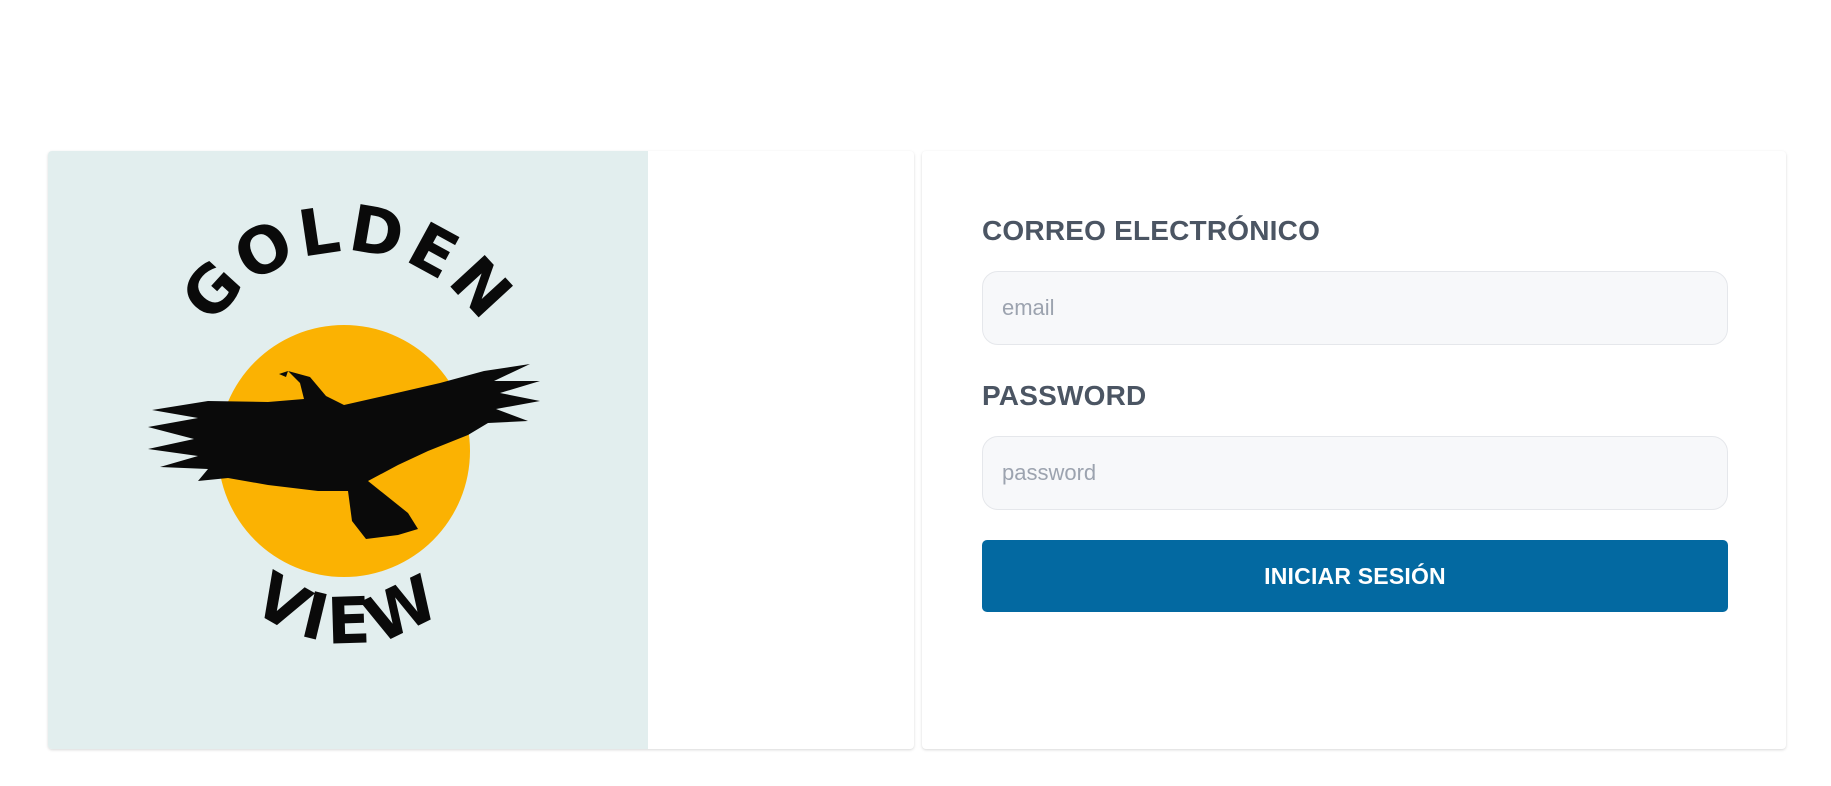 The height and width of the screenshot is (786, 1831). I want to click on email-label: CORREO ELECTRÓNICO, so click(1151, 230).